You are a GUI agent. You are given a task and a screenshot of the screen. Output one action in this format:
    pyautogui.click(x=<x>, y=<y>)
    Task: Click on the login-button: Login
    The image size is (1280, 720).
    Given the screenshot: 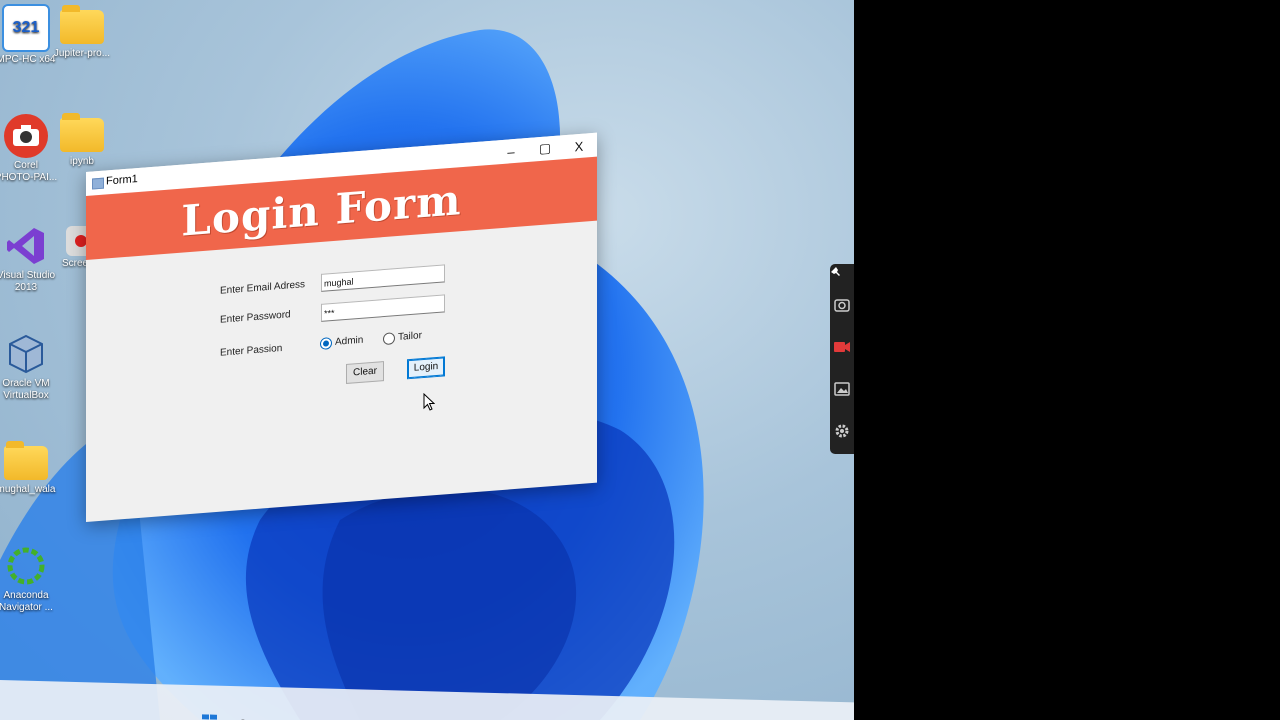 What is the action you would take?
    pyautogui.click(x=426, y=368)
    